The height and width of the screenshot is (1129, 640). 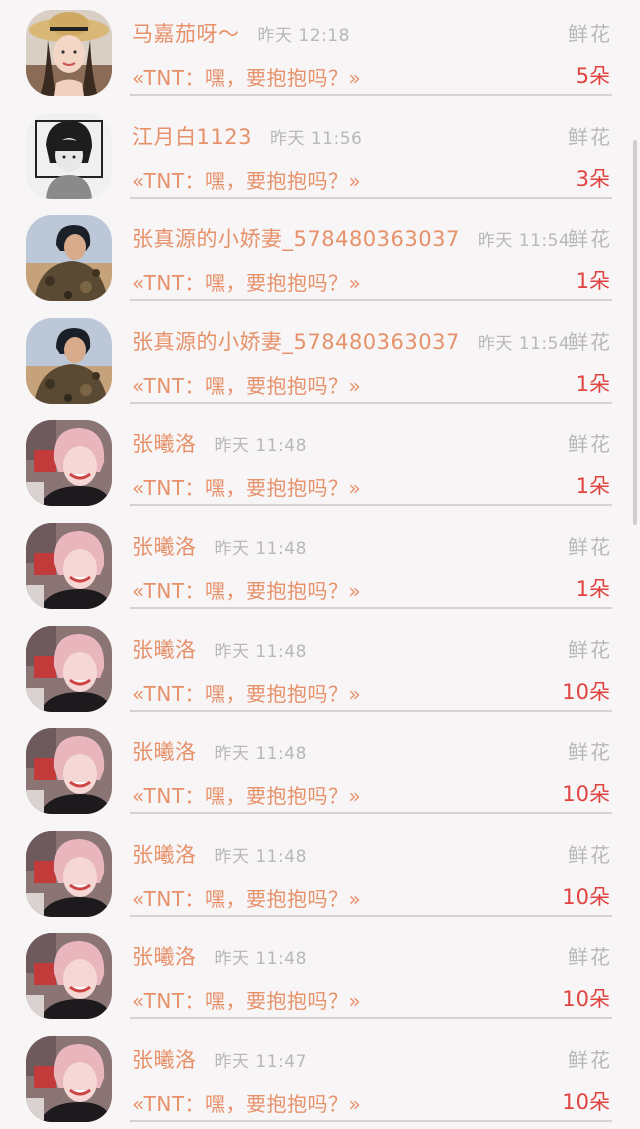 What do you see at coordinates (371, 1074) in the screenshot?
I see `item-content: 张曦洛 昨天 11:47 鲜花 «TNT：嘿，要抱抱吗？» 10朵` at bounding box center [371, 1074].